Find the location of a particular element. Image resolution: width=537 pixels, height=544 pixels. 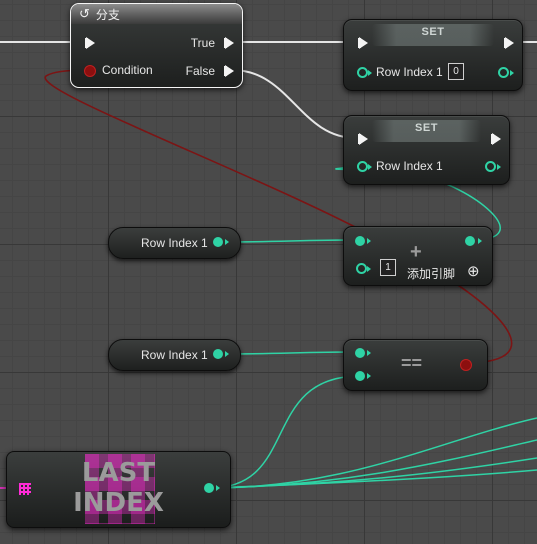

exec-false-pin is located at coordinates (229, 71).